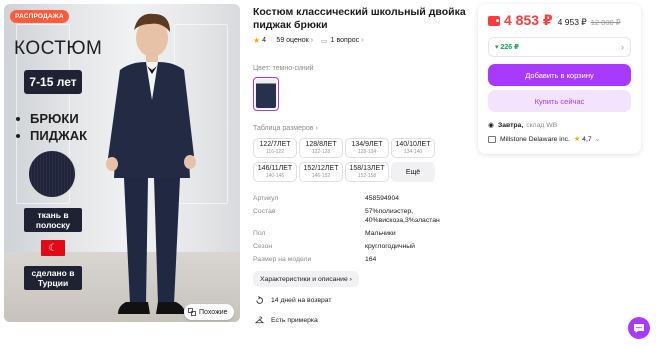 The width and height of the screenshot is (656, 346). What do you see at coordinates (213, 312) in the screenshot?
I see `similar-label: Похожие` at bounding box center [213, 312].